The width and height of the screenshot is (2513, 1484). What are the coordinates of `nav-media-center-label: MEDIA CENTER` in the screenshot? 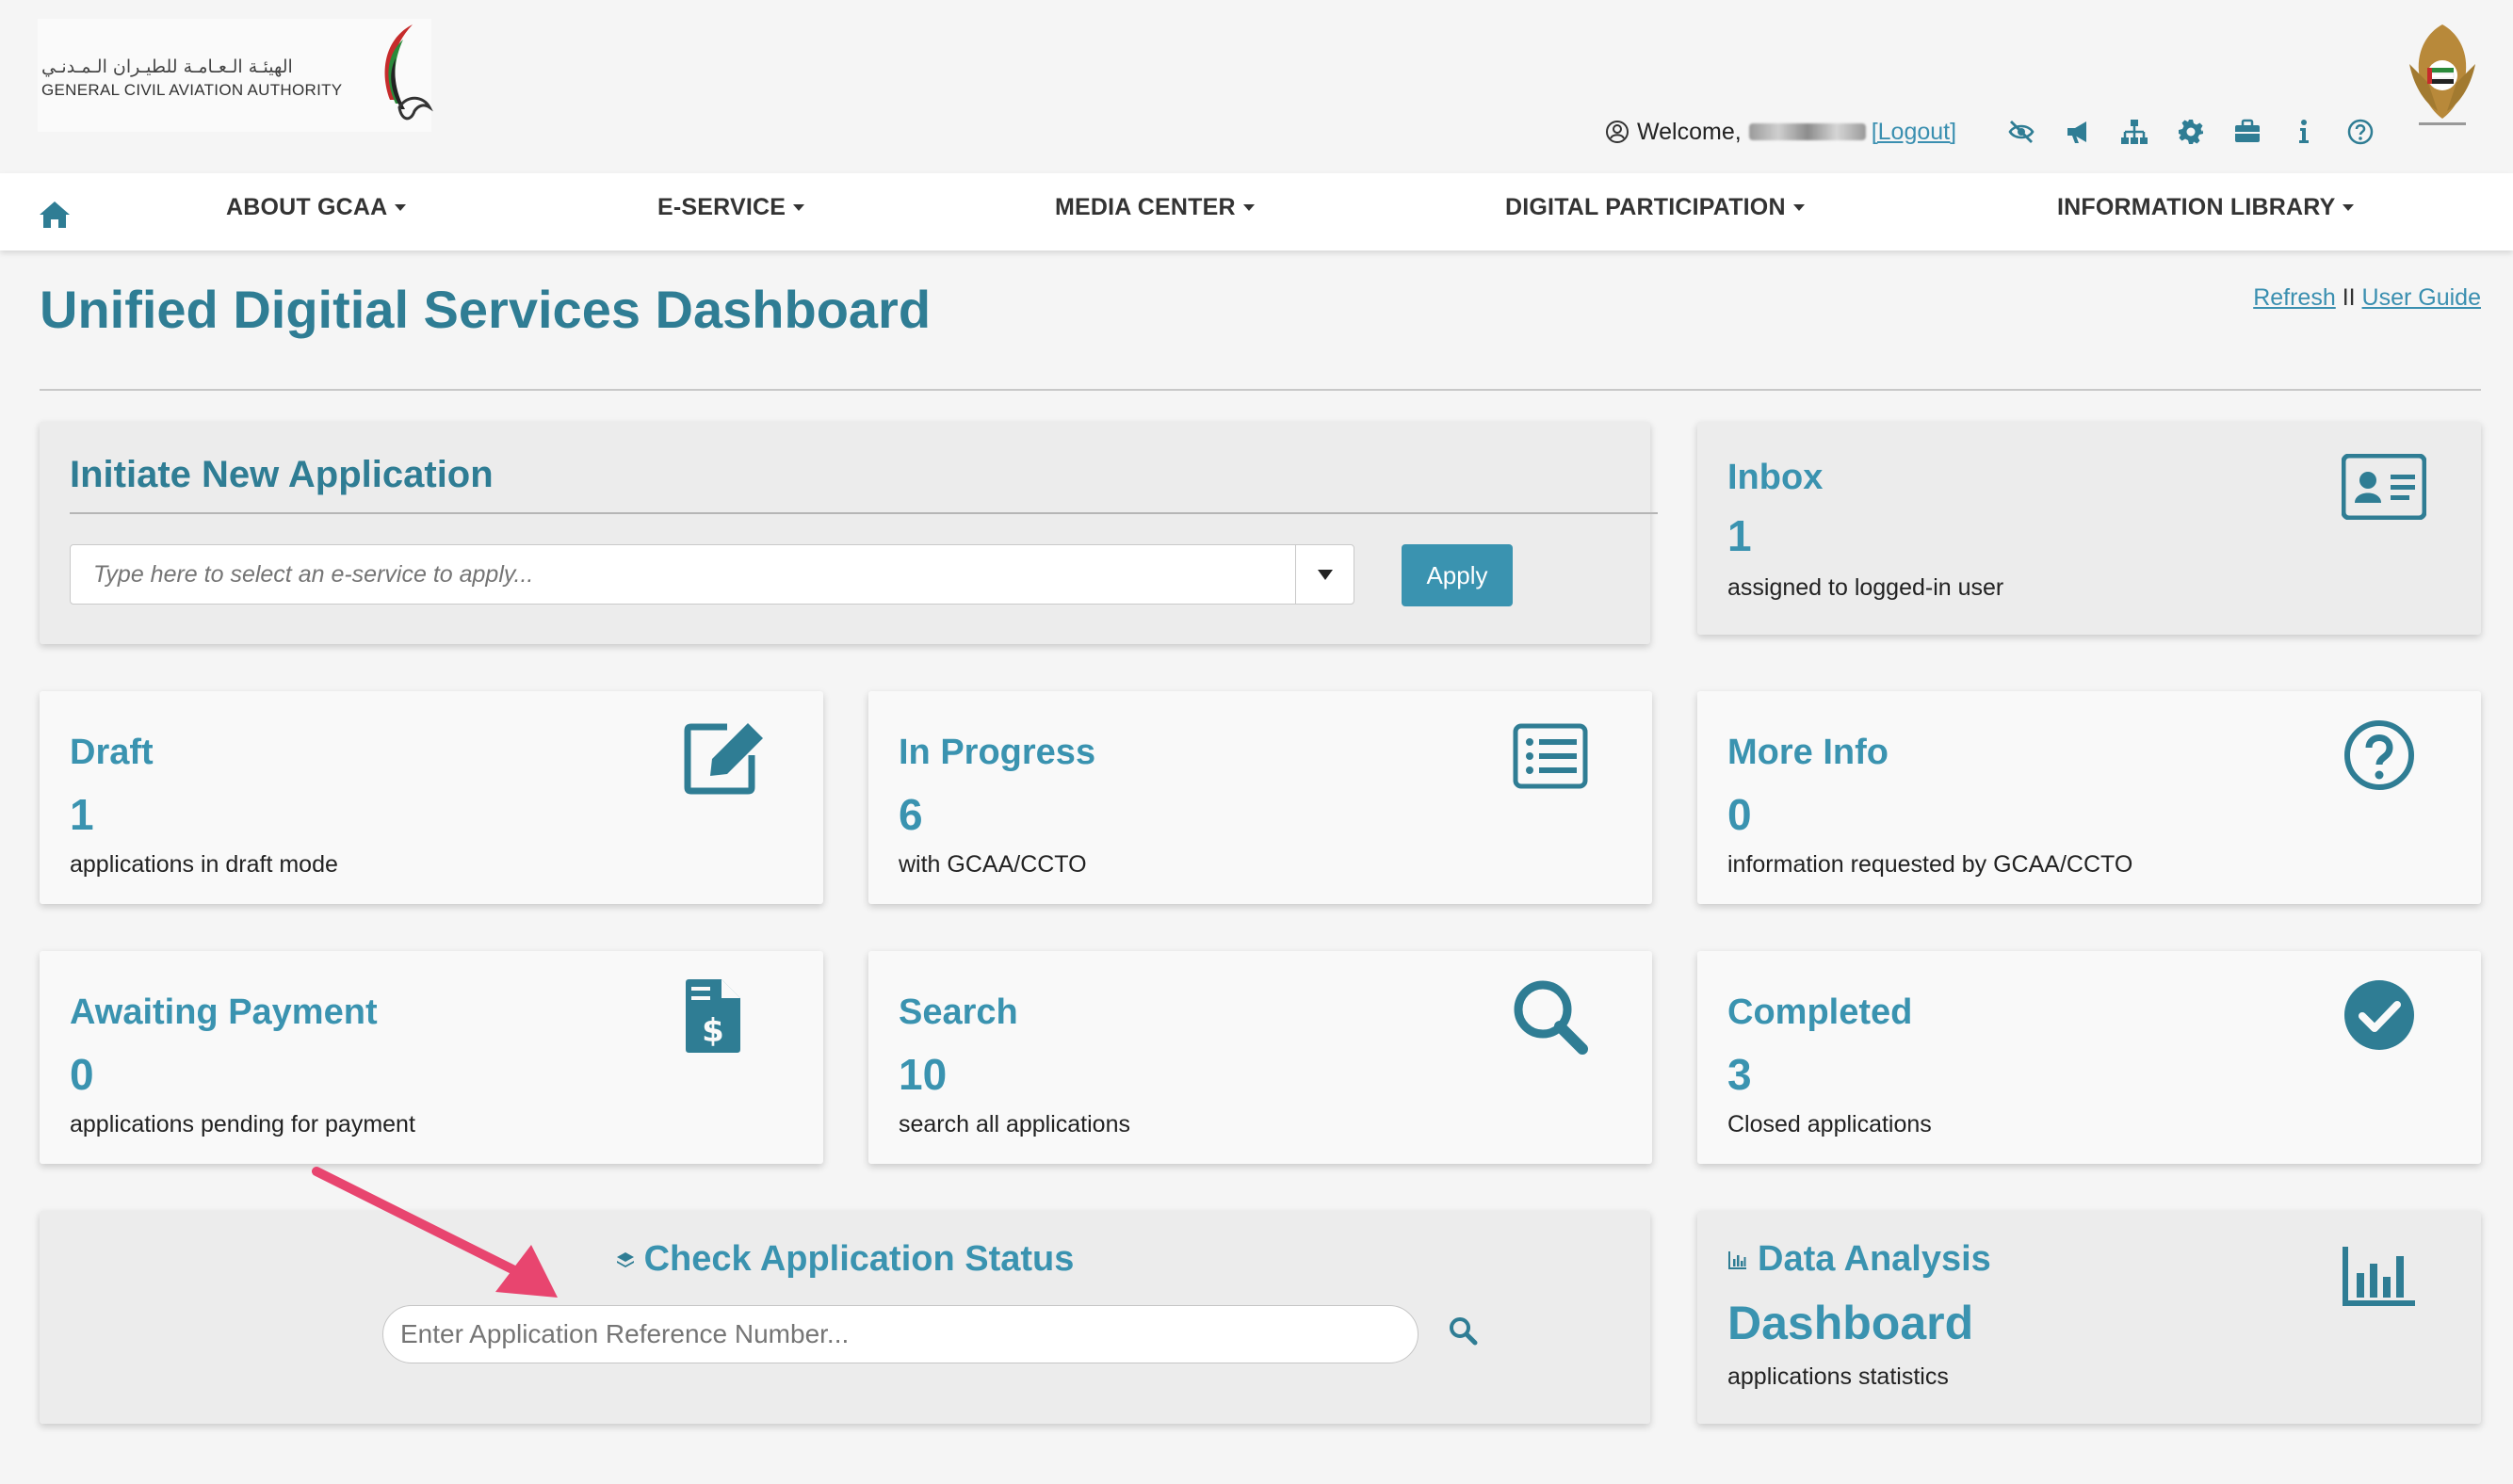 It's located at (1145, 207).